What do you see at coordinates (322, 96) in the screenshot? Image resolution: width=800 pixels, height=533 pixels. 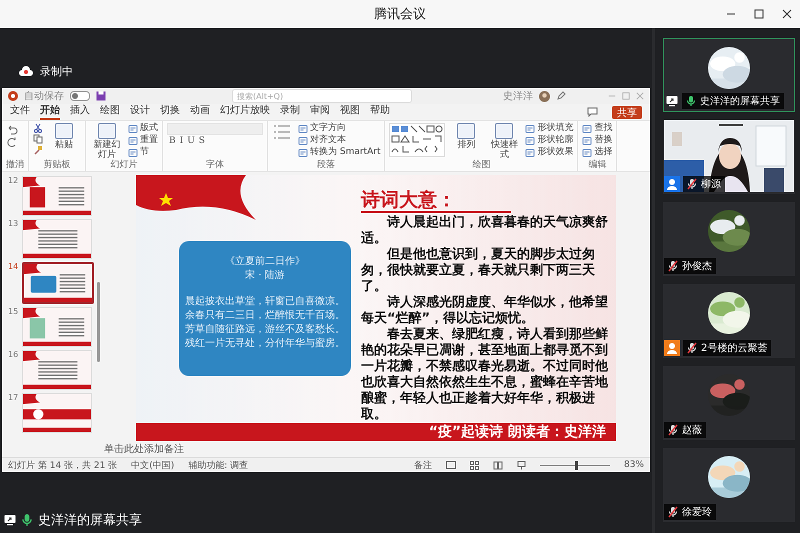 I see `search-field: 搜索(Alt+Q)` at bounding box center [322, 96].